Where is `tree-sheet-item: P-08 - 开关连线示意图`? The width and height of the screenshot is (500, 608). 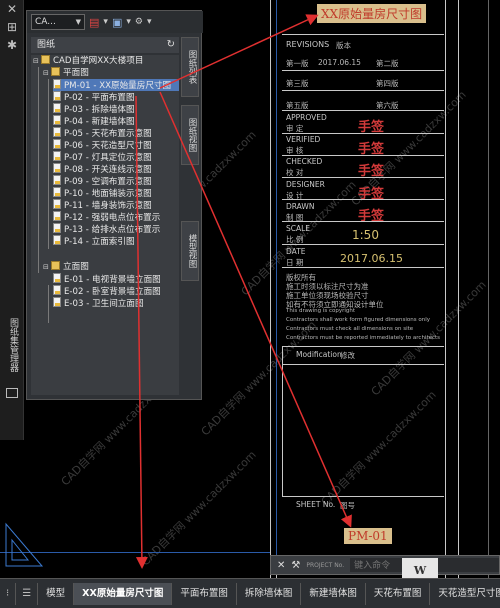 tree-sheet-item: P-08 - 开关连线示意图 is located at coordinates (102, 169).